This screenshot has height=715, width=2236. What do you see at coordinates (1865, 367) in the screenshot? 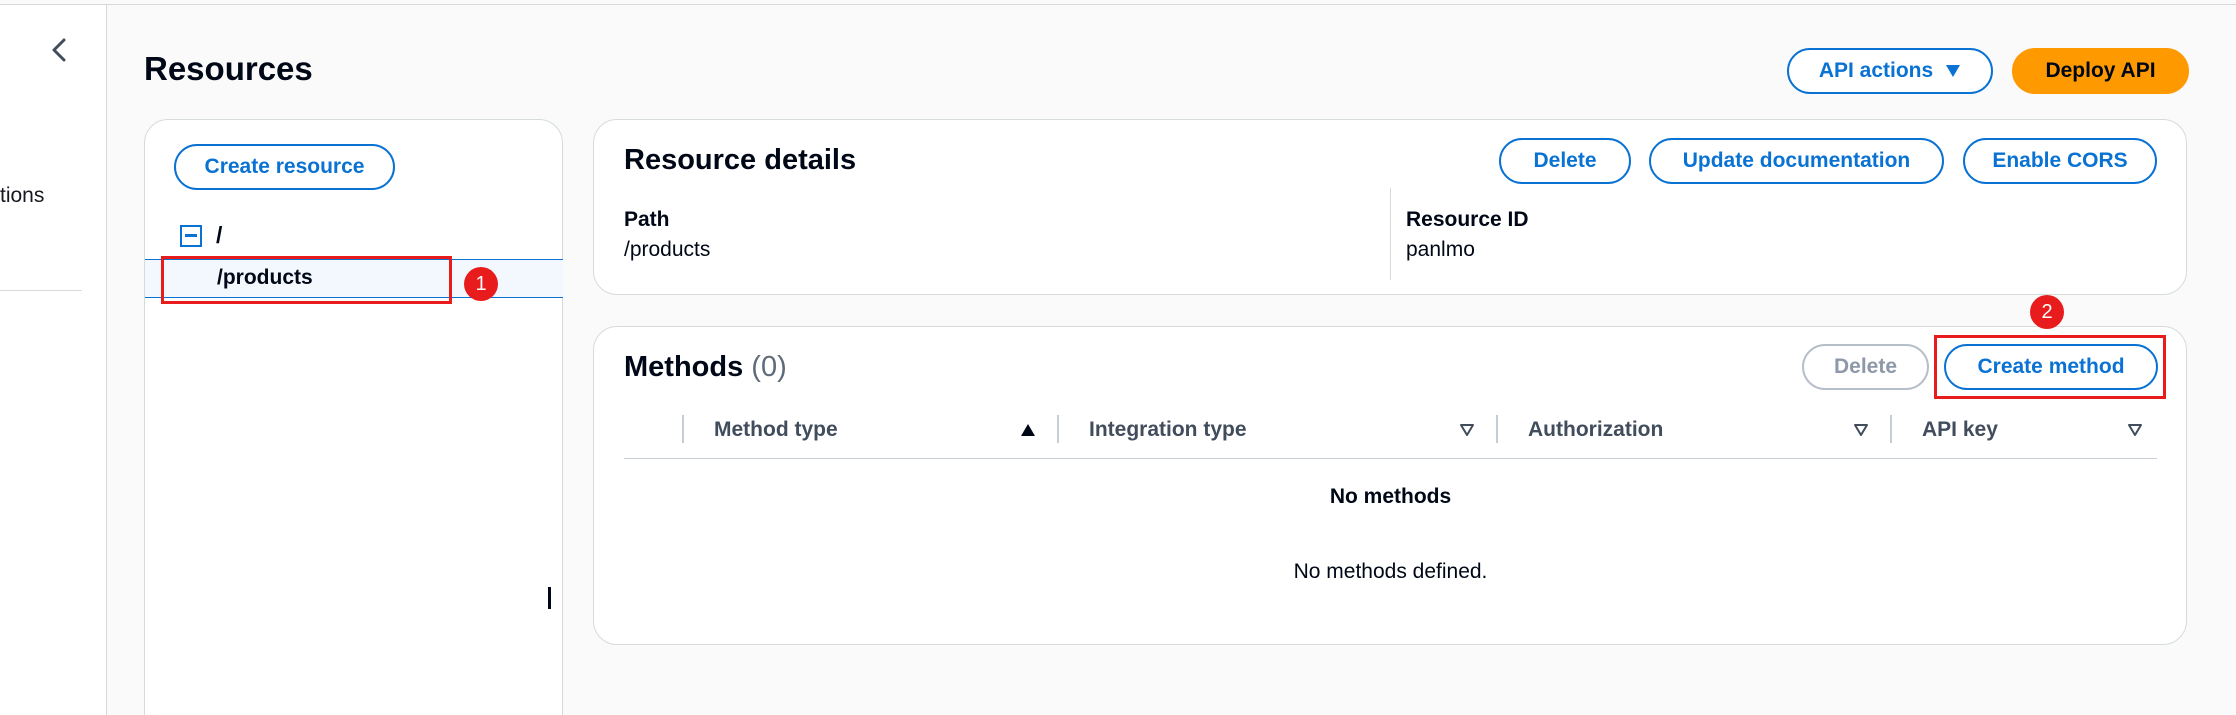
I see `delete-method-button: Delete` at bounding box center [1865, 367].